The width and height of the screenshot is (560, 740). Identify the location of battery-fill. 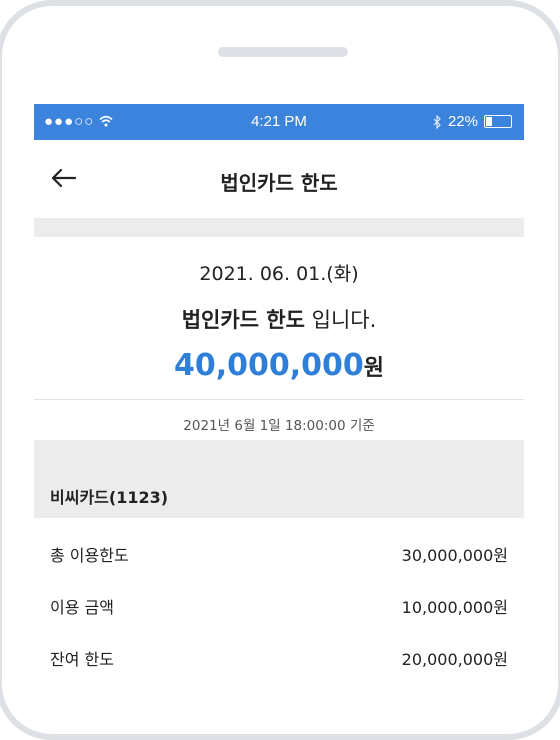
(489, 121).